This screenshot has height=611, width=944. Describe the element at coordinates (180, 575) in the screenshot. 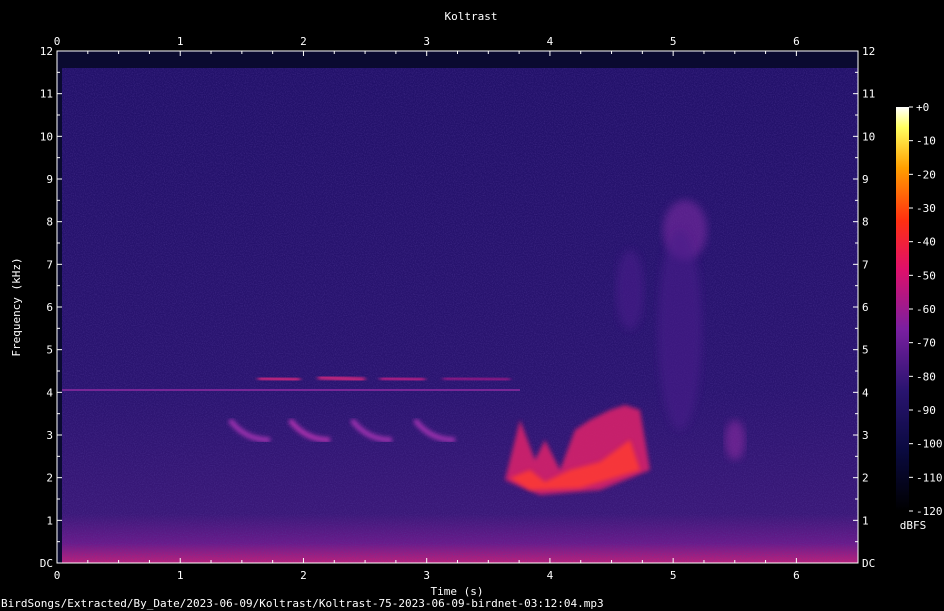

I see `x-tick-label: 1` at that location.